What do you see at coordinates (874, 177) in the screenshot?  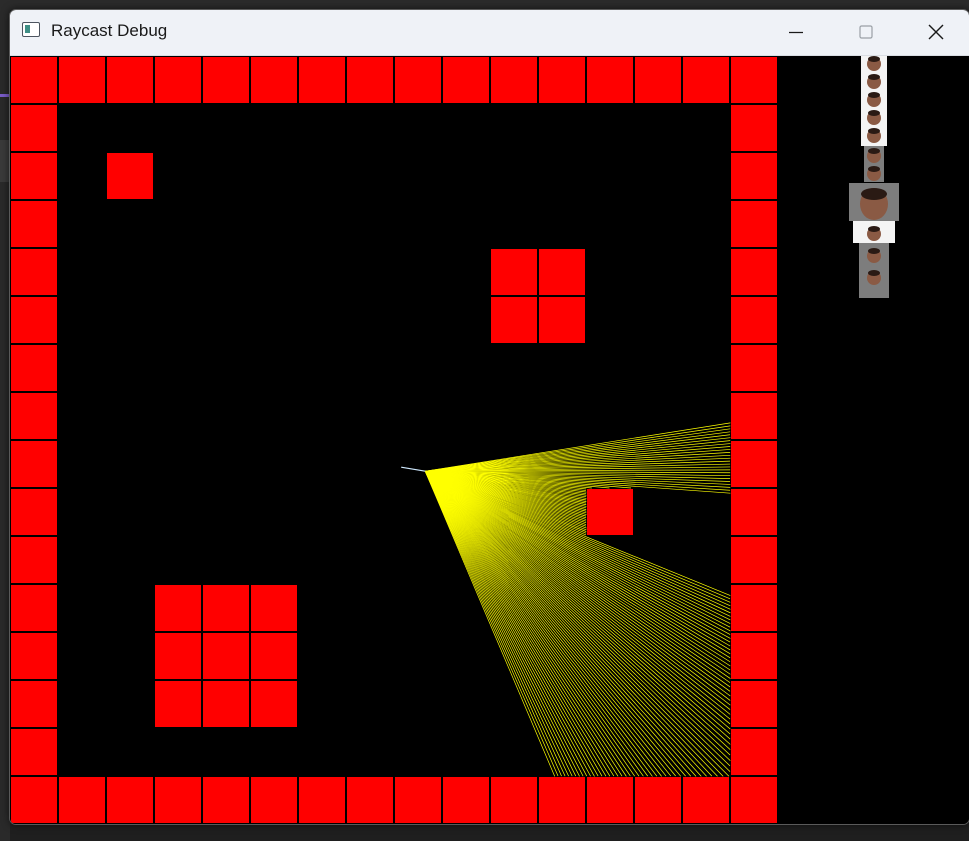 I see `sprite-preview` at bounding box center [874, 177].